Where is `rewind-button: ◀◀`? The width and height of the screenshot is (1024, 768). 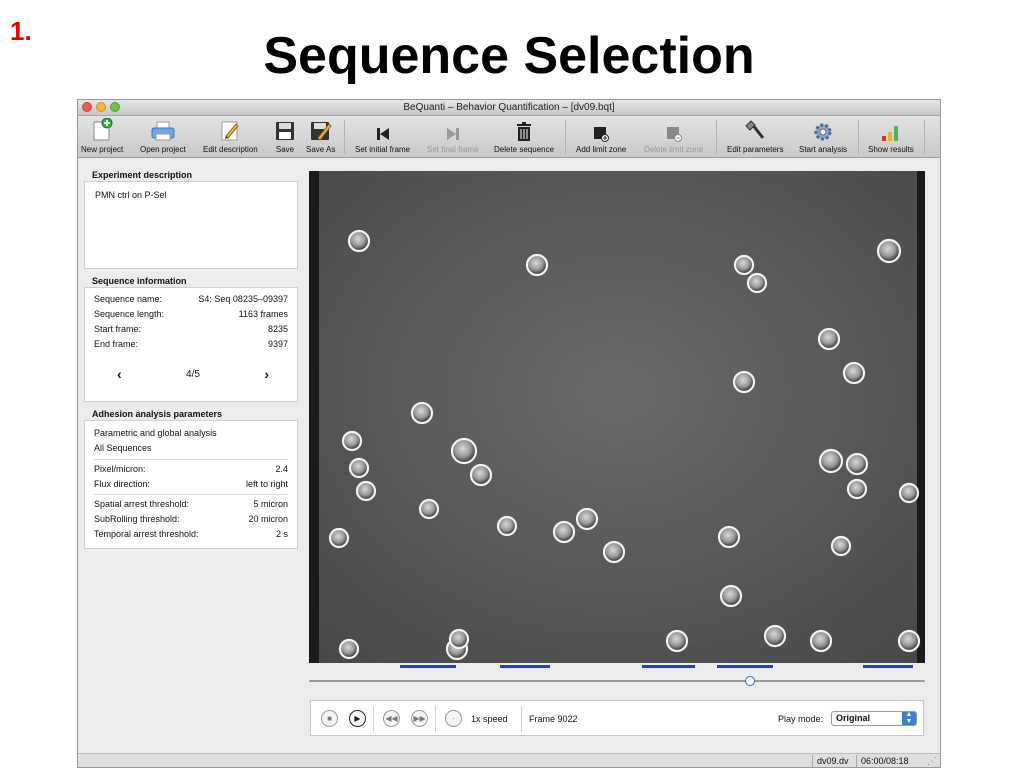 rewind-button: ◀◀ is located at coordinates (391, 718).